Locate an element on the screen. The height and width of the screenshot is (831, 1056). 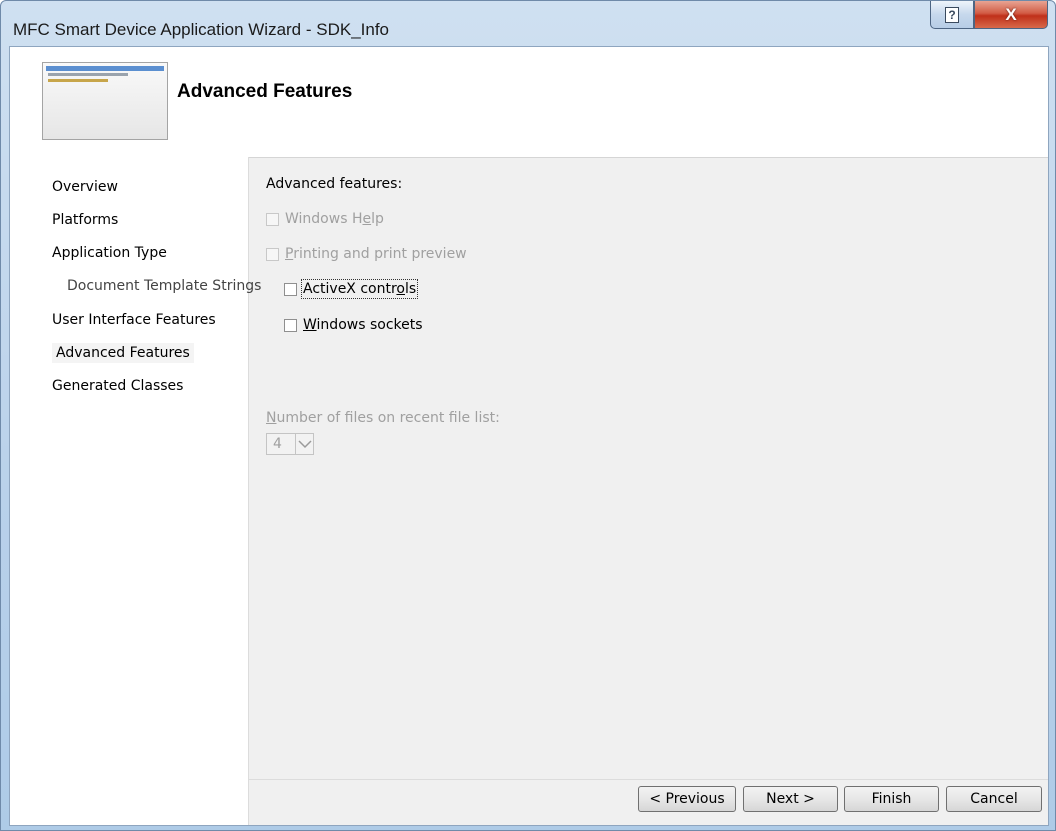
close-button: X is located at coordinates (1011, 15).